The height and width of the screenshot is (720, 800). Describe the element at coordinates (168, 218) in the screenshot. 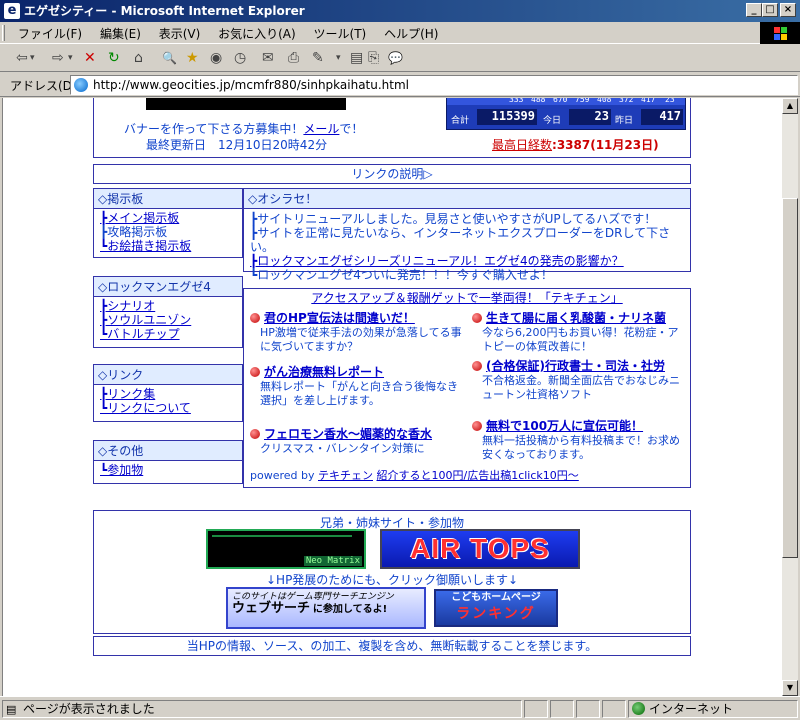

I see `bbs-item-main: ┣メイン掲示板` at that location.